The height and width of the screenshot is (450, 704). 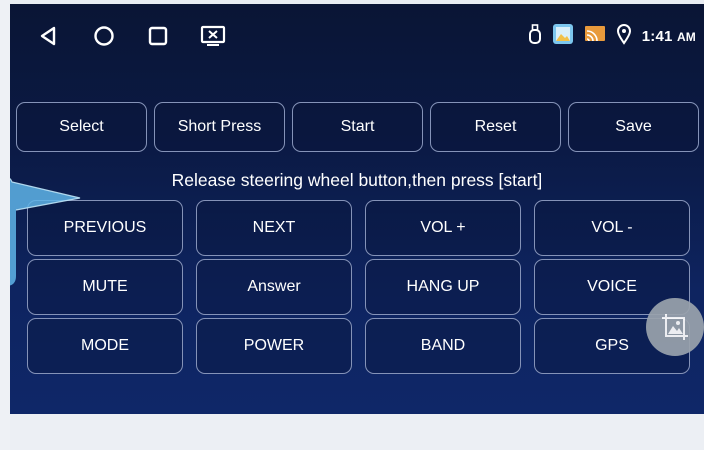 I want to click on clock-ampm: AM, so click(x=686, y=36).